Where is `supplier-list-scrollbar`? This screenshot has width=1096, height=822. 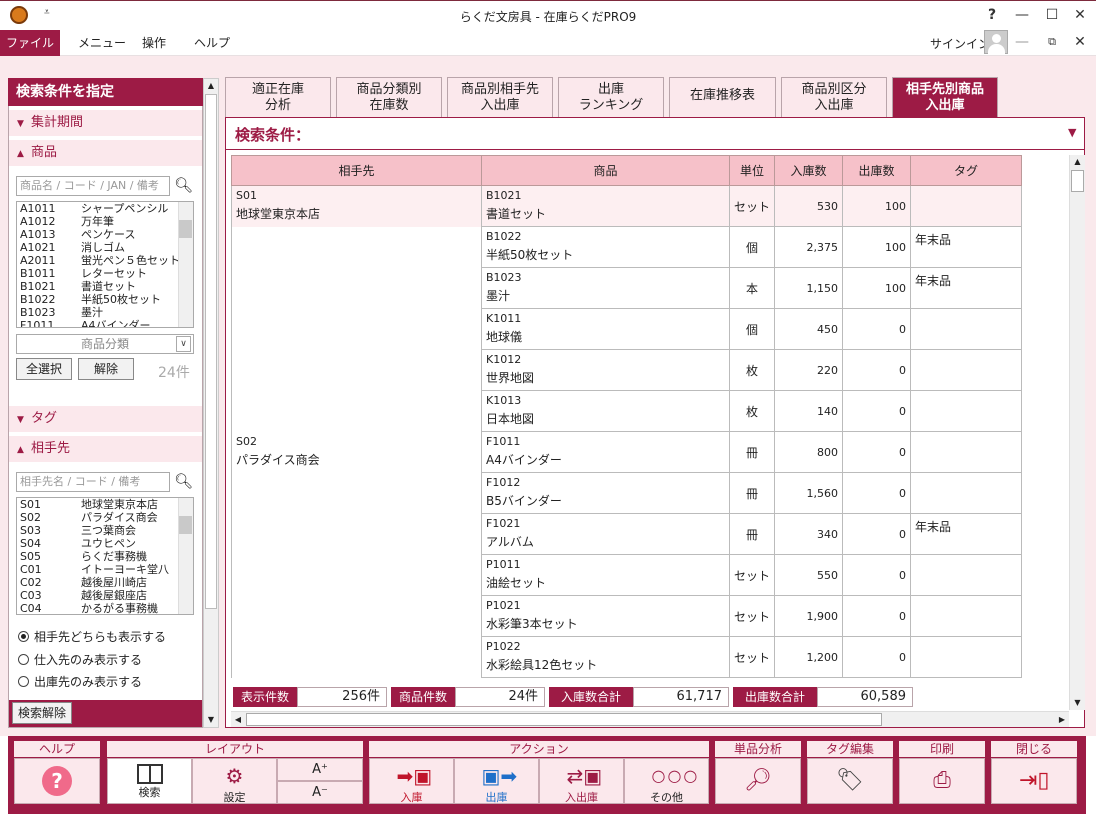 supplier-list-scrollbar is located at coordinates (185, 556).